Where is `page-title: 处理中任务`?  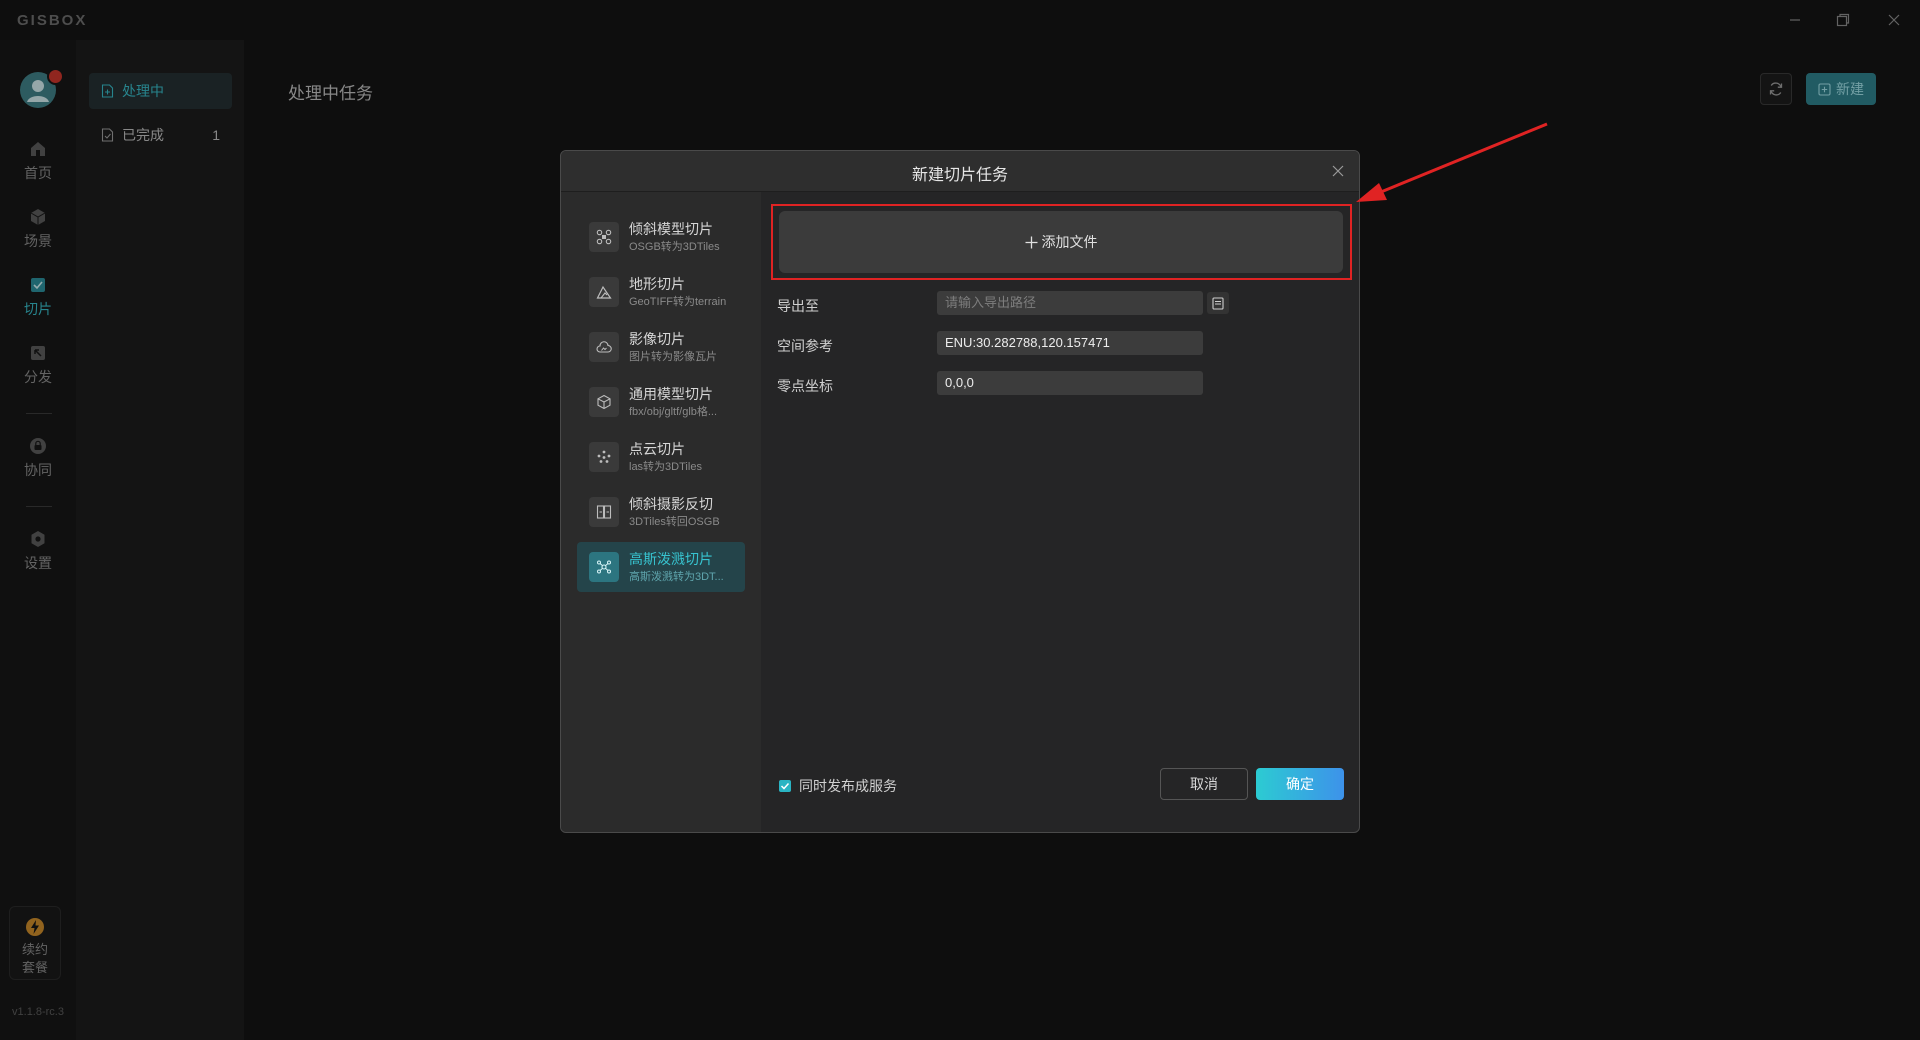 page-title: 处理中任务 is located at coordinates (330, 93).